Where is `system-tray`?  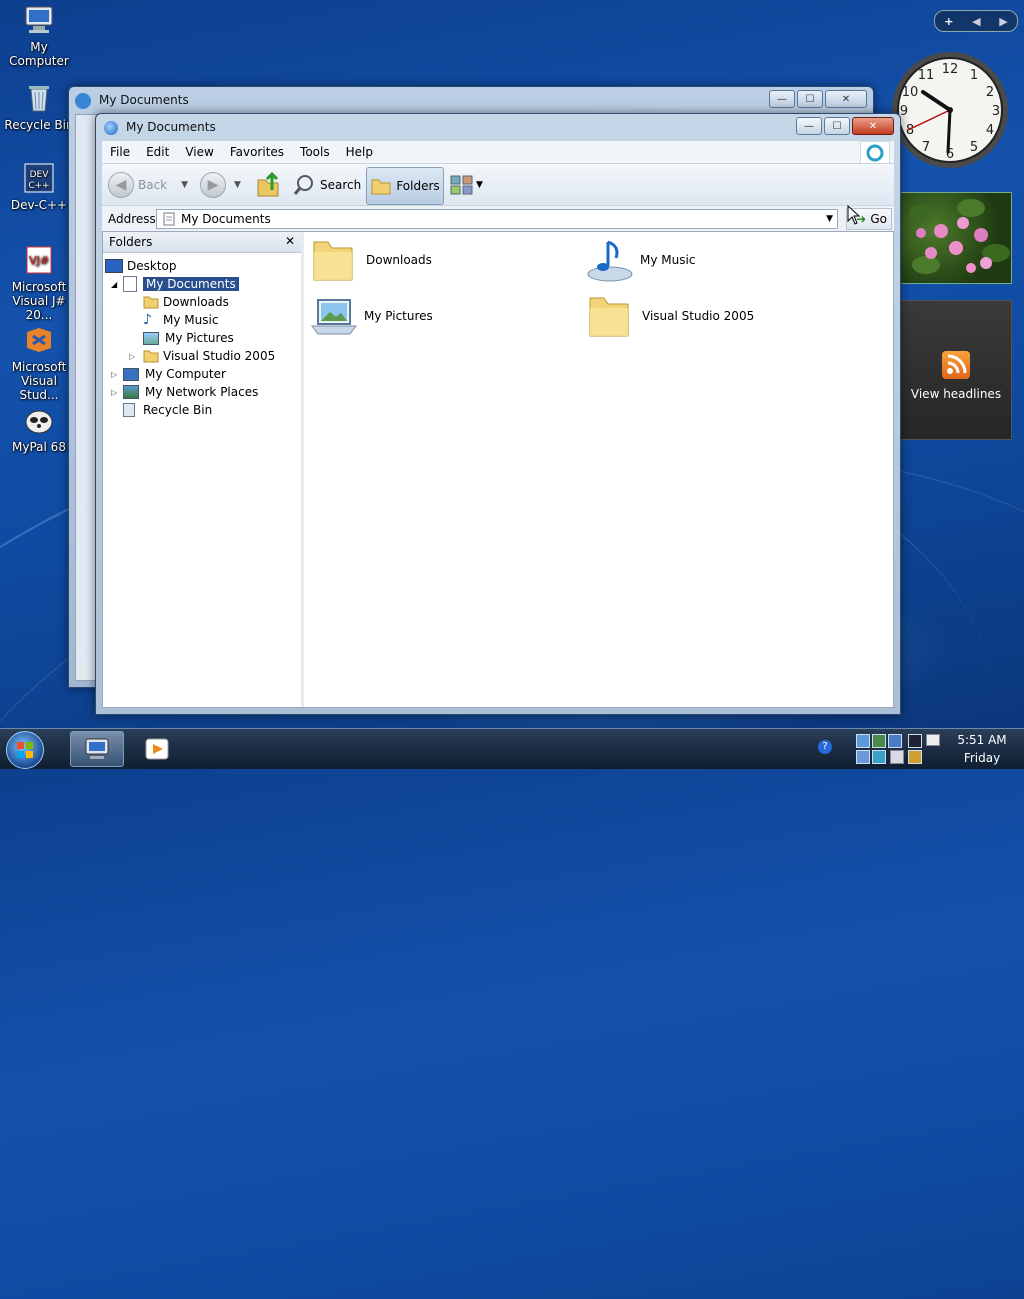
system-tray is located at coordinates (899, 749).